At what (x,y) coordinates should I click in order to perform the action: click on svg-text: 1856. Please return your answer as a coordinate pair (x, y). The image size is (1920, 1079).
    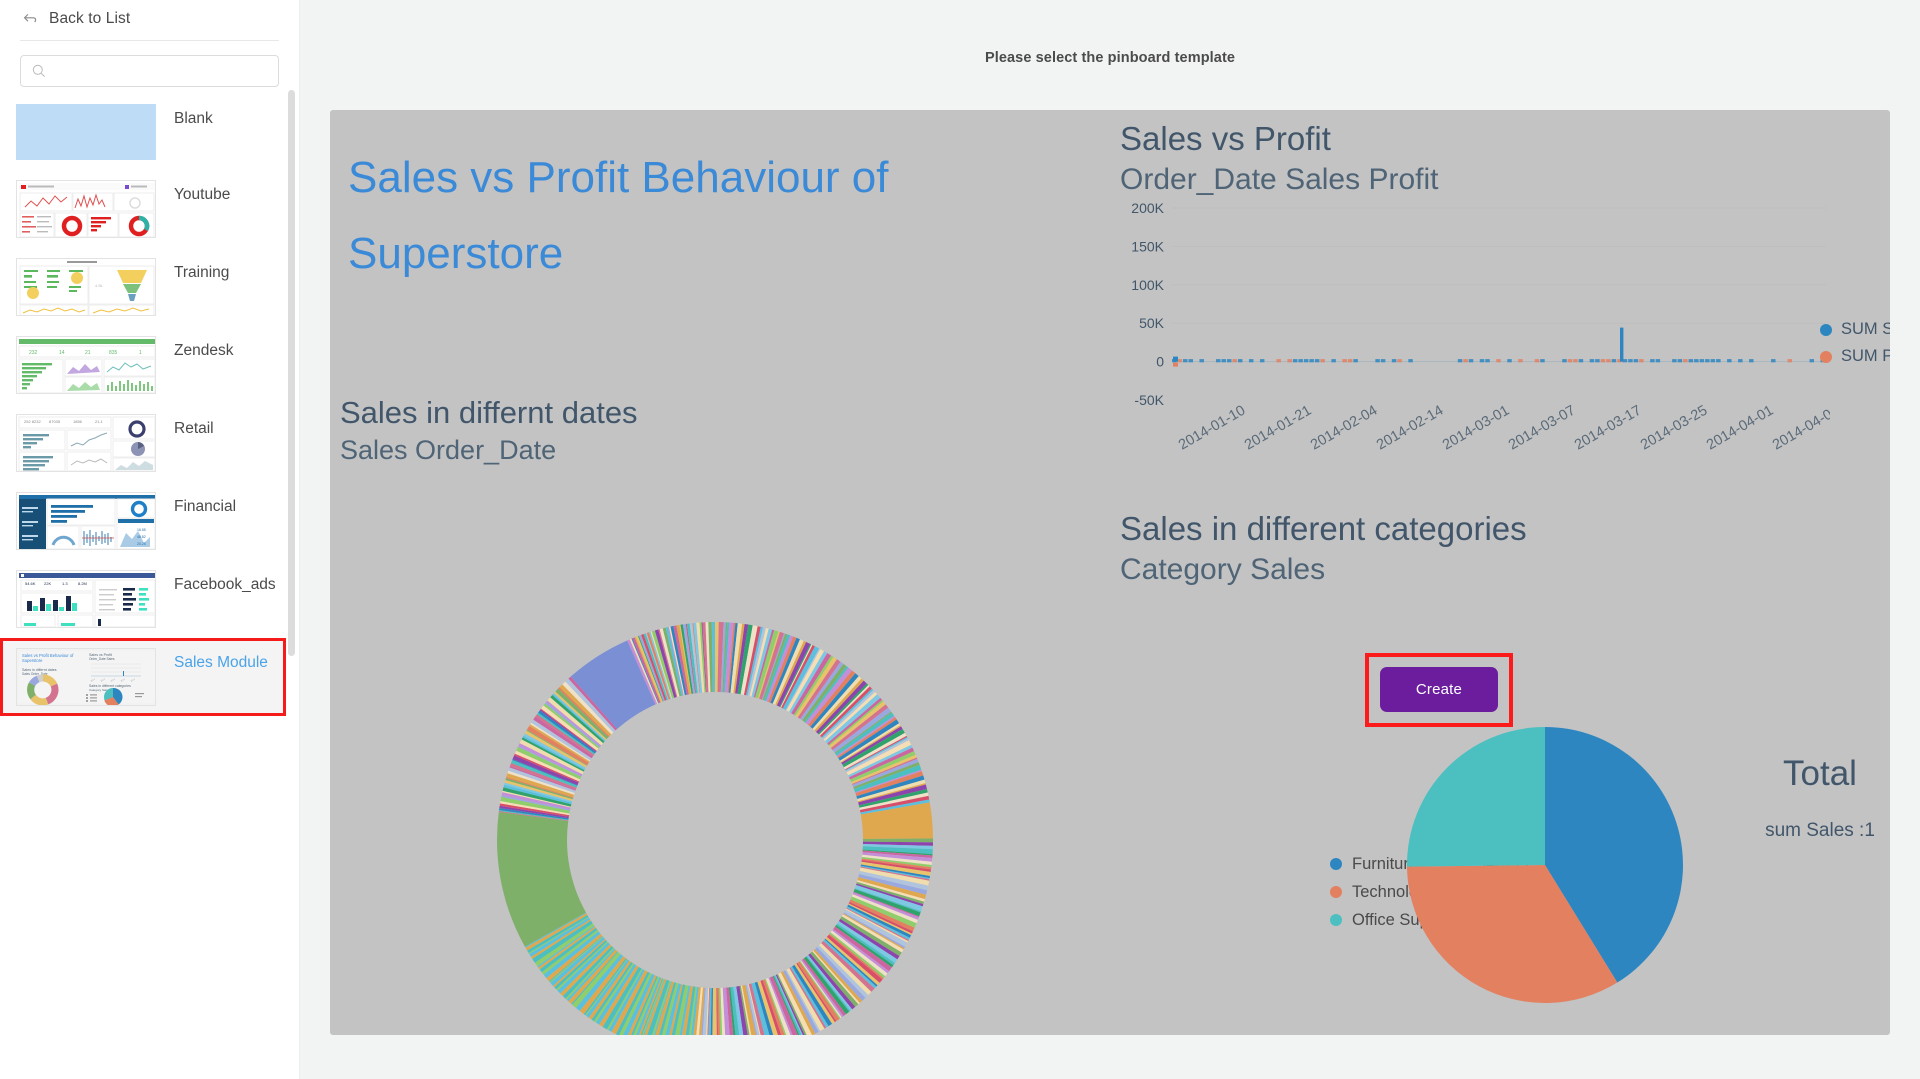
    Looking at the image, I should click on (78, 421).